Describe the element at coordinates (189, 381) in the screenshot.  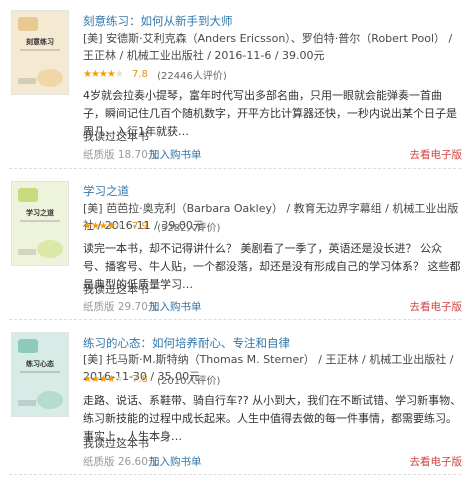
I see `rating-count: (2010人评价)` at that location.